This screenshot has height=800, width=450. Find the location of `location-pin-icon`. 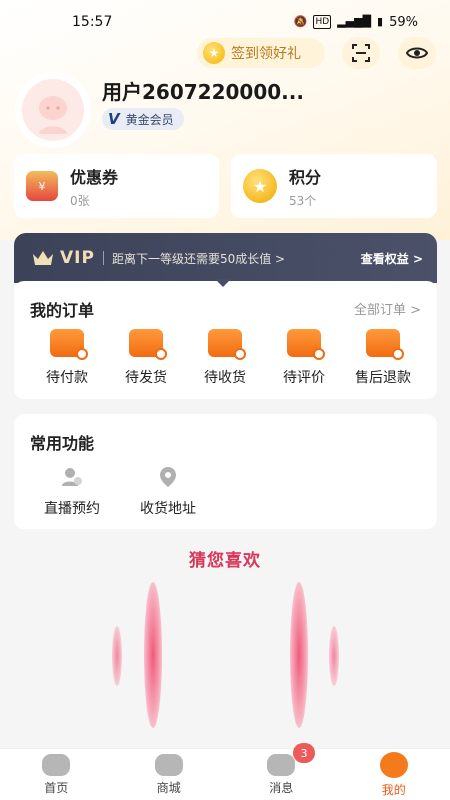

location-pin-icon is located at coordinates (168, 477).